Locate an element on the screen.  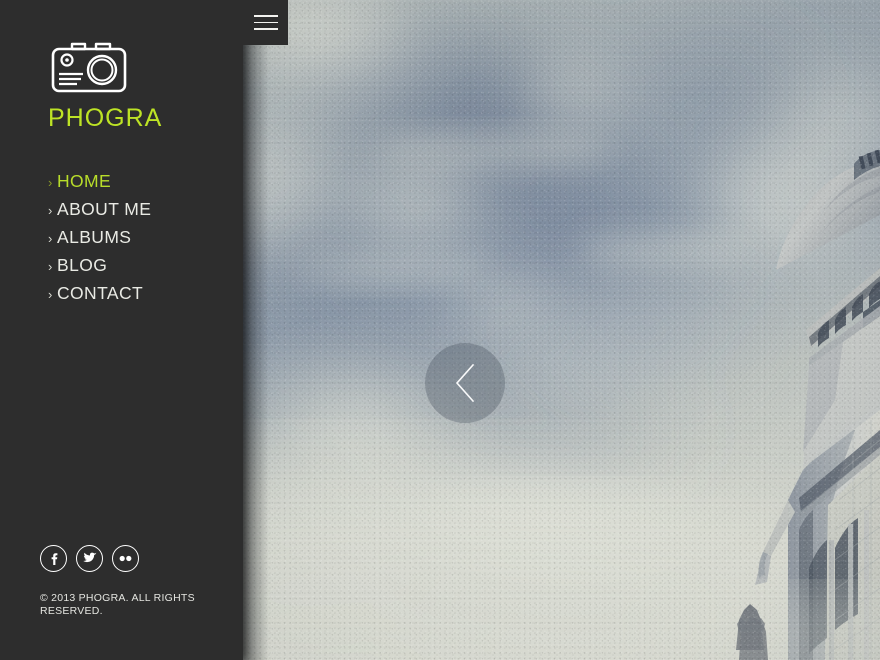
facebook-icon is located at coordinates (54, 558).